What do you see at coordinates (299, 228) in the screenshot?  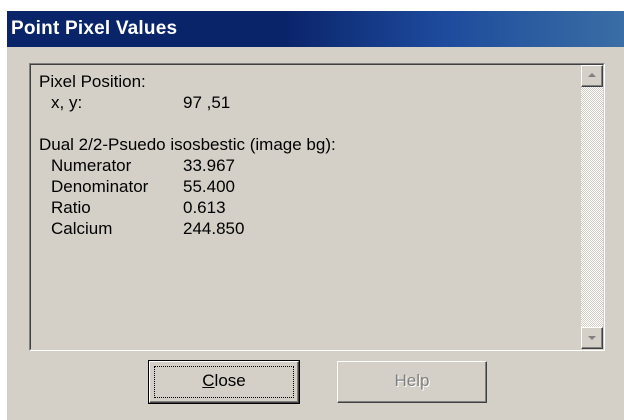 I see `value-row-calcium: Calcium 244.850` at bounding box center [299, 228].